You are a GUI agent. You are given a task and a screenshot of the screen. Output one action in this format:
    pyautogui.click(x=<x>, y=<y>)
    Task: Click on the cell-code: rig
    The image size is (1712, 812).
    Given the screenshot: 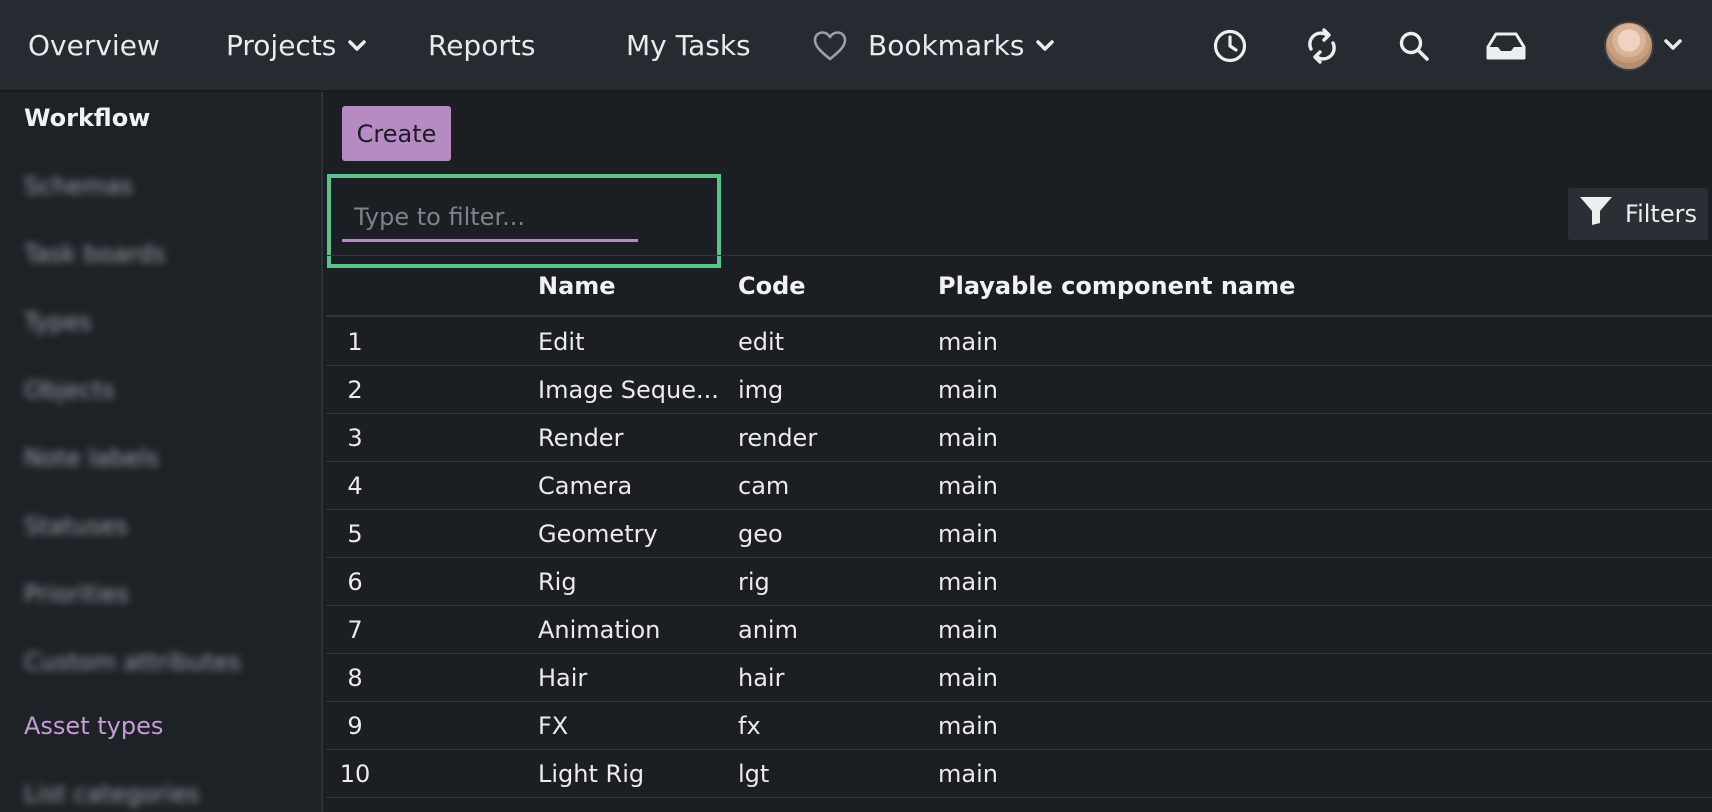 What is the action you would take?
    pyautogui.click(x=754, y=582)
    